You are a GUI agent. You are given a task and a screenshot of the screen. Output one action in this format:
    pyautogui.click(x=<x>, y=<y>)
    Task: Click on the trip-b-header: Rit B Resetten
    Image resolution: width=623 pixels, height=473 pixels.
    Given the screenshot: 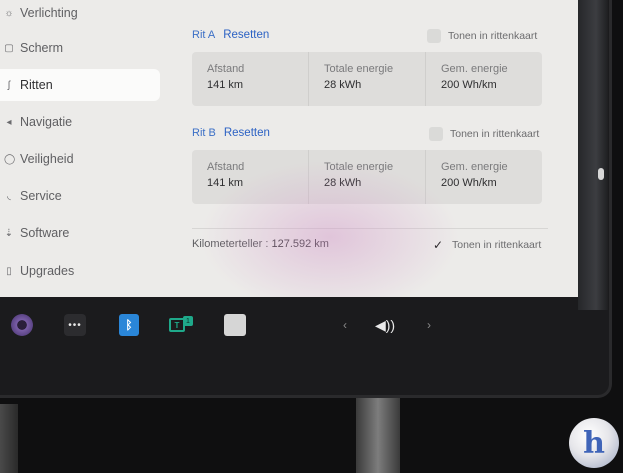 What is the action you would take?
    pyautogui.click(x=231, y=133)
    